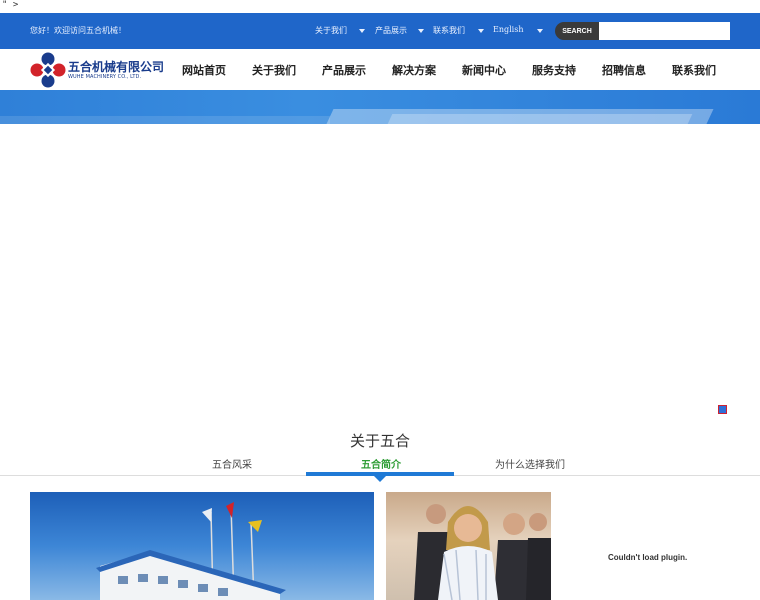 Image resolution: width=760 pixels, height=600 pixels. What do you see at coordinates (694, 70) in the screenshot?
I see `nav-item-contact: 联系我们` at bounding box center [694, 70].